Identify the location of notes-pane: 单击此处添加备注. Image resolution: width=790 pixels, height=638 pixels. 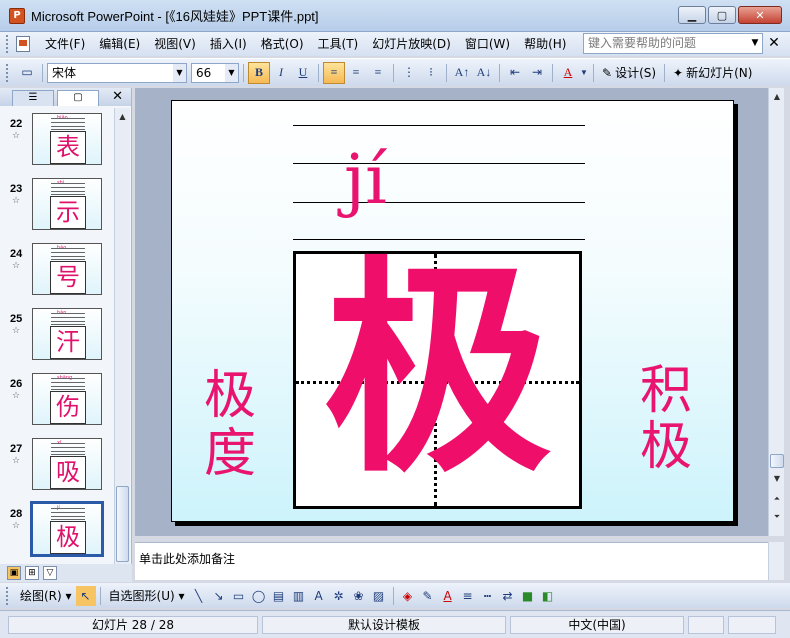
(451, 561).